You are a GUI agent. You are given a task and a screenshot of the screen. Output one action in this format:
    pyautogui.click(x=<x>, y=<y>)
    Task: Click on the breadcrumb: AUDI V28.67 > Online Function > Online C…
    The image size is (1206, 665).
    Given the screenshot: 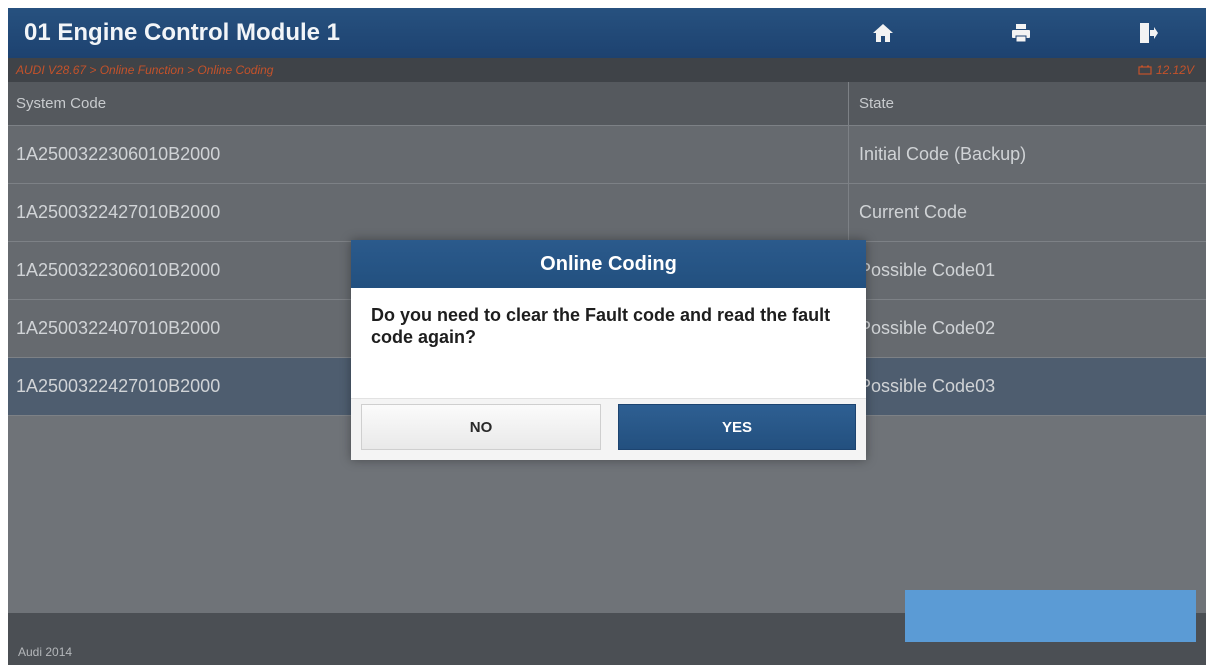 What is the action you would take?
    pyautogui.click(x=145, y=70)
    